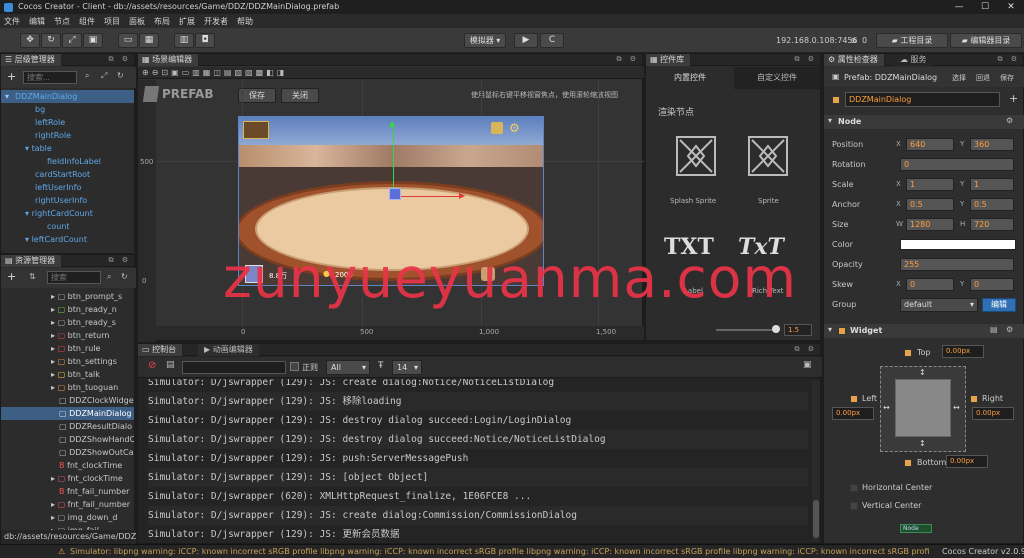 The image size is (1024, 558). I want to click on prefab-save-button: 保存, so click(1007, 78).